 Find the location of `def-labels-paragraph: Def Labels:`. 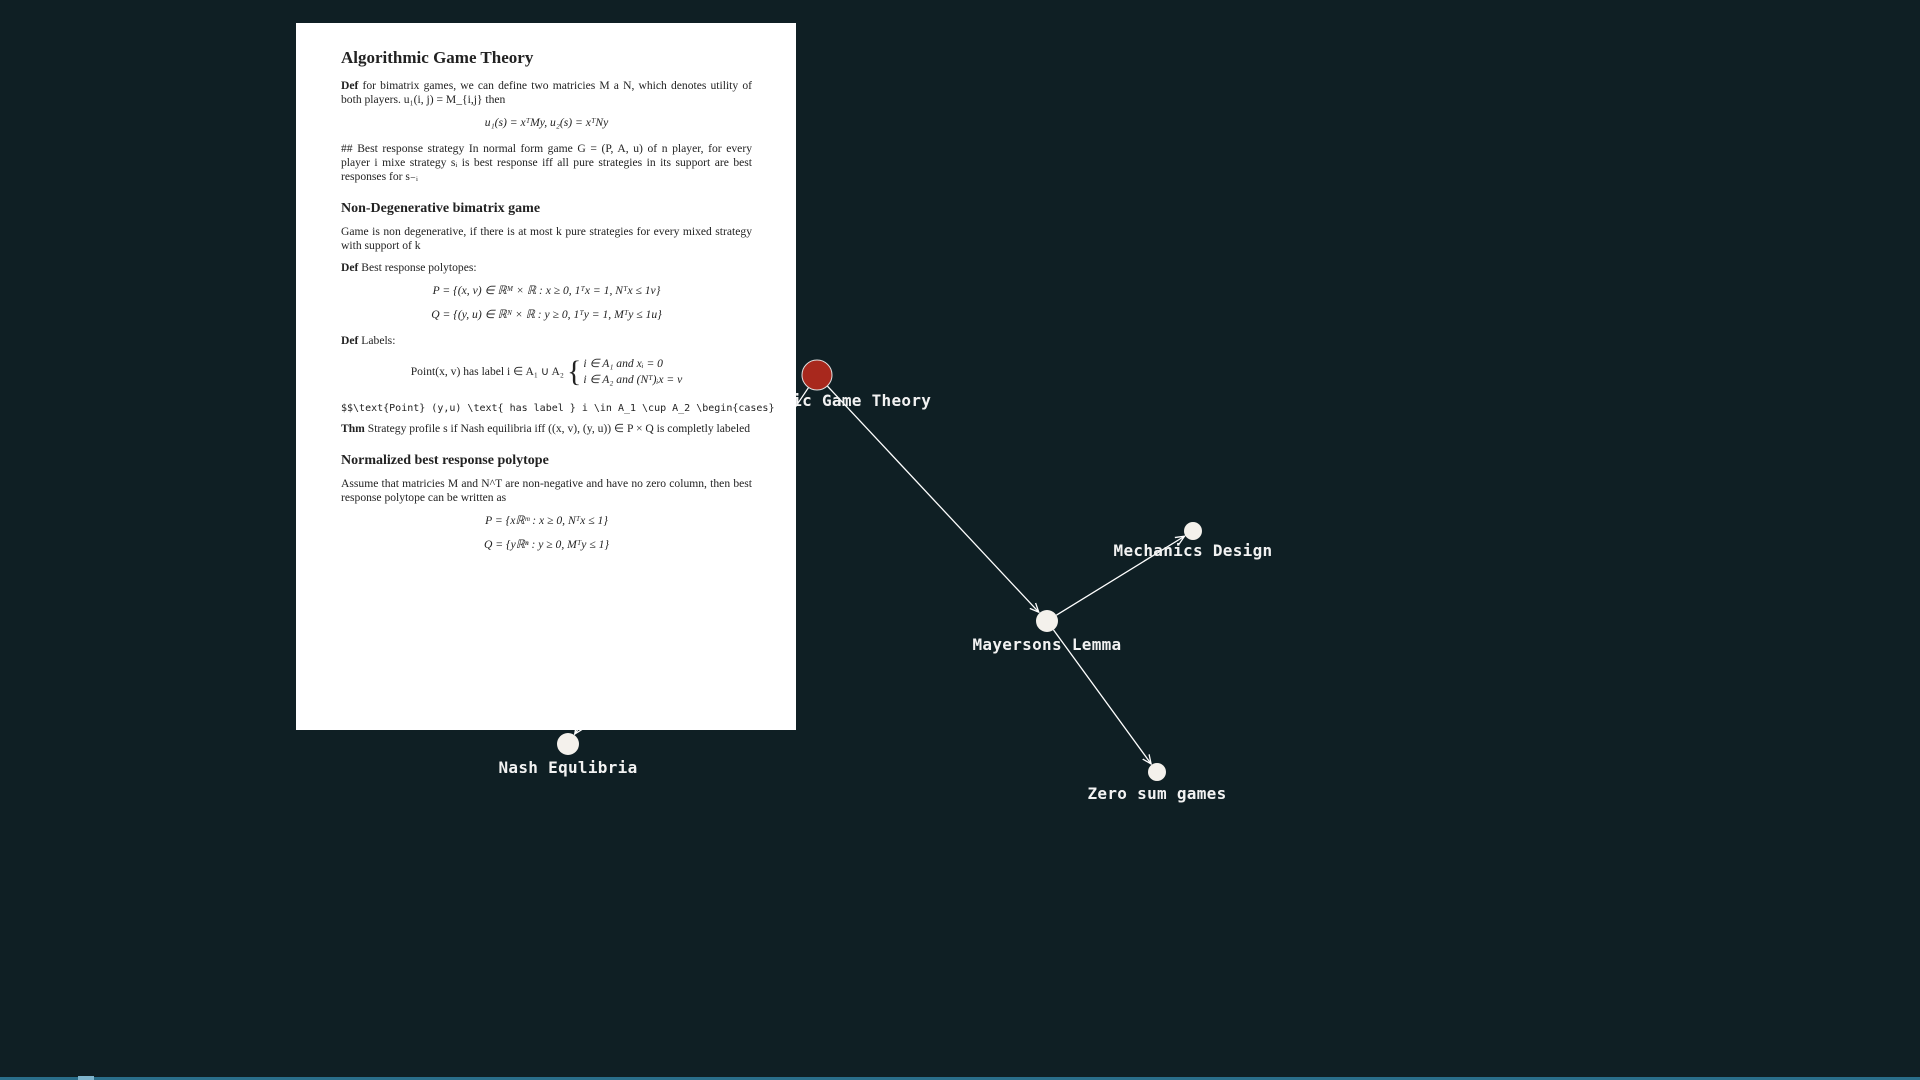

def-labels-paragraph: Def Labels: is located at coordinates (546, 341).